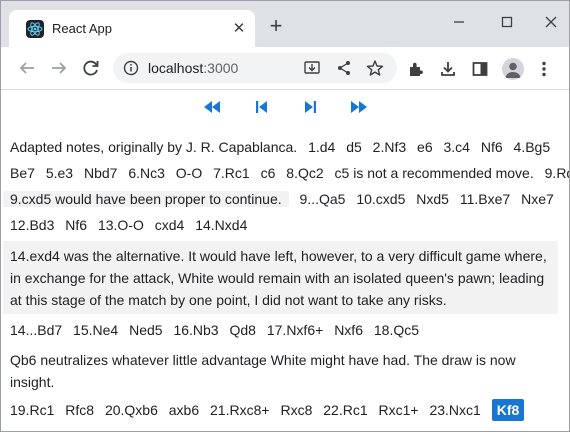 The image size is (570, 432). Describe the element at coordinates (295, 330) in the screenshot. I see `move: 17.Nxf6+` at that location.